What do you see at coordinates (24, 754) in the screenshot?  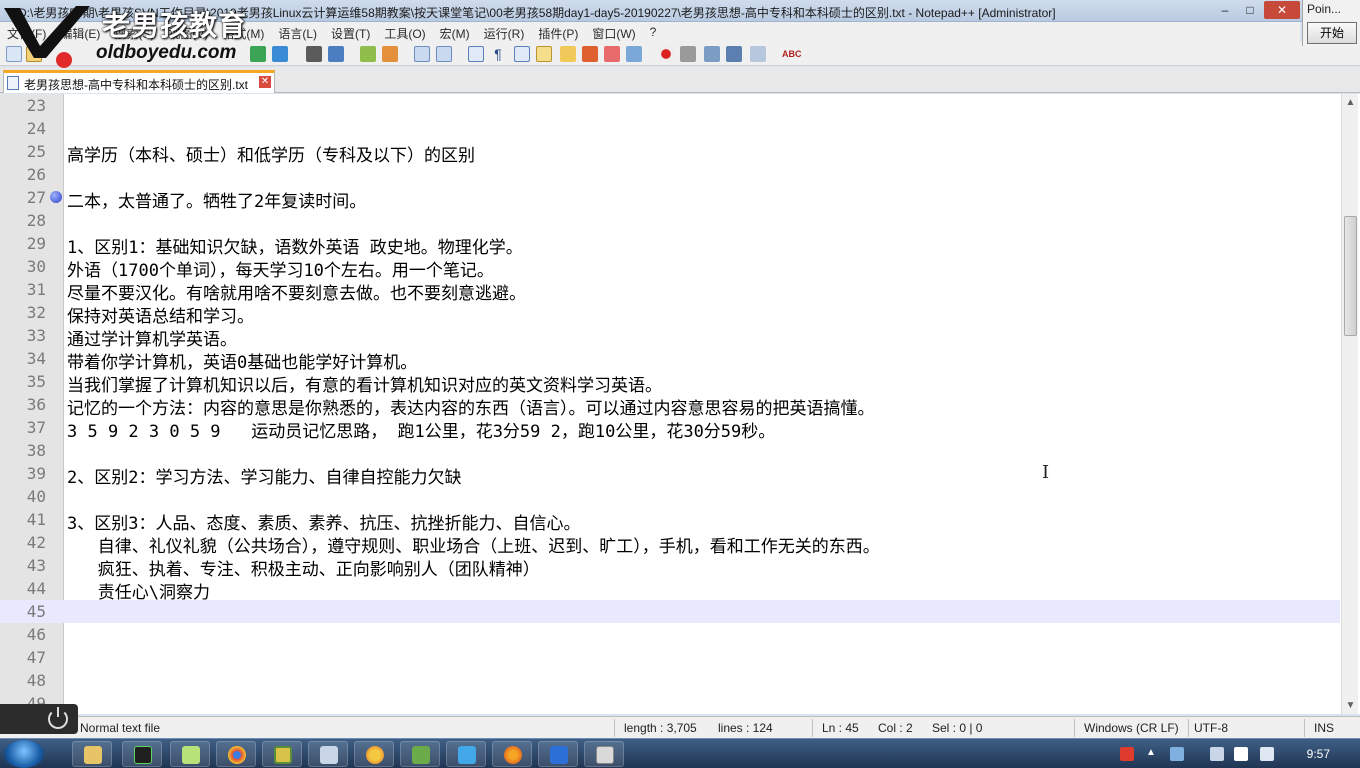 I see `windows-start-icon` at bounding box center [24, 754].